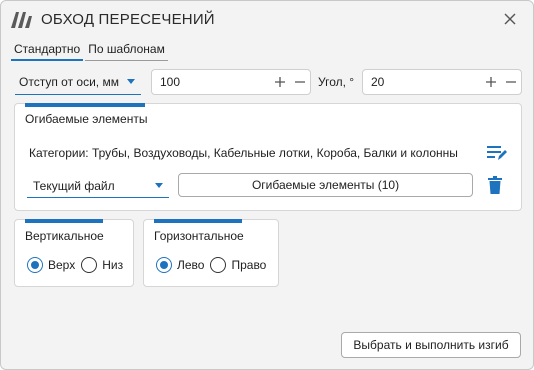 The height and width of the screenshot is (370, 534). Describe the element at coordinates (231, 82) in the screenshot. I see `offset-value-field: 100` at that location.